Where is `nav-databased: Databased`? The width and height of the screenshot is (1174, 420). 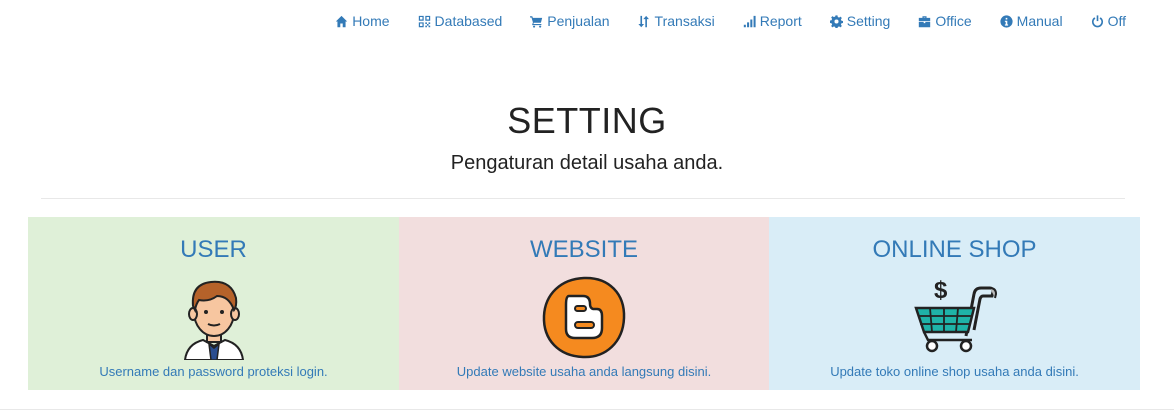 nav-databased: Databased is located at coordinates (460, 21).